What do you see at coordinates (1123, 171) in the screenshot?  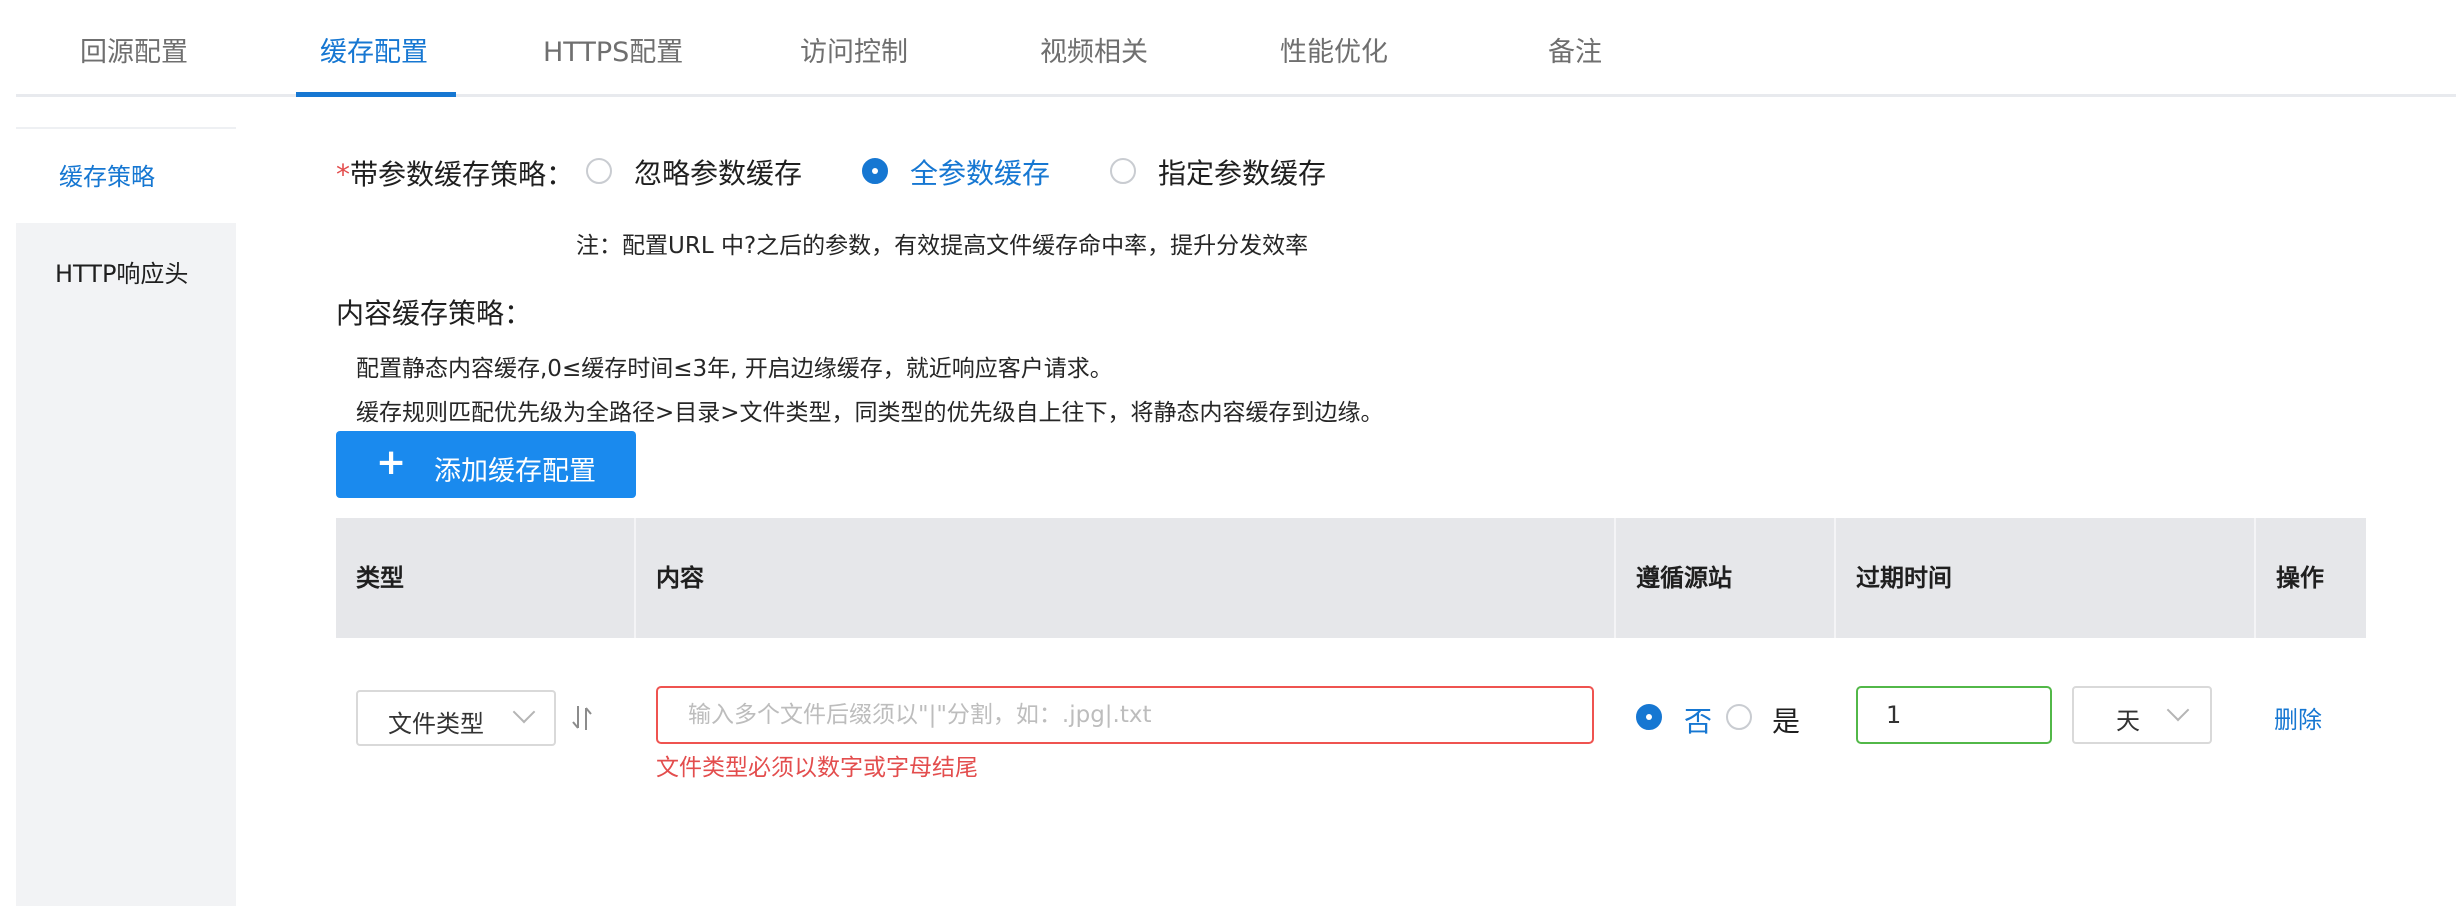 I see `radio-specified-params` at bounding box center [1123, 171].